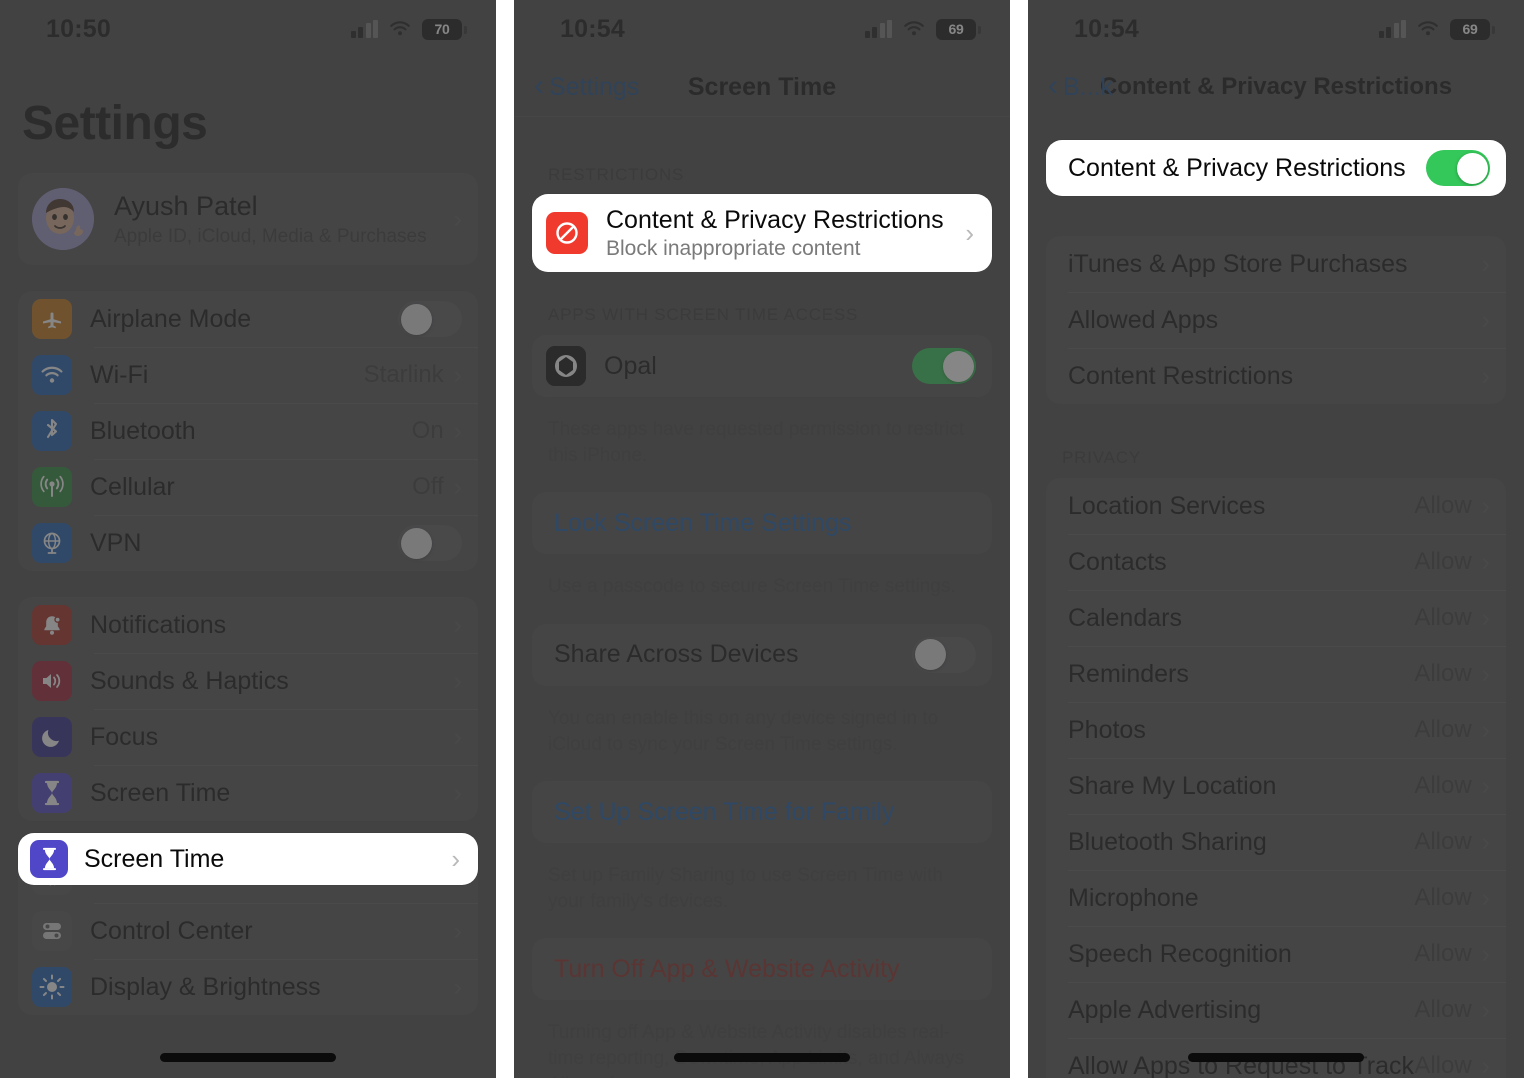 The image size is (1524, 1078). I want to click on row-itunes-app-store-purchases: iTunes & App Store Purchases ›, so click(1276, 264).